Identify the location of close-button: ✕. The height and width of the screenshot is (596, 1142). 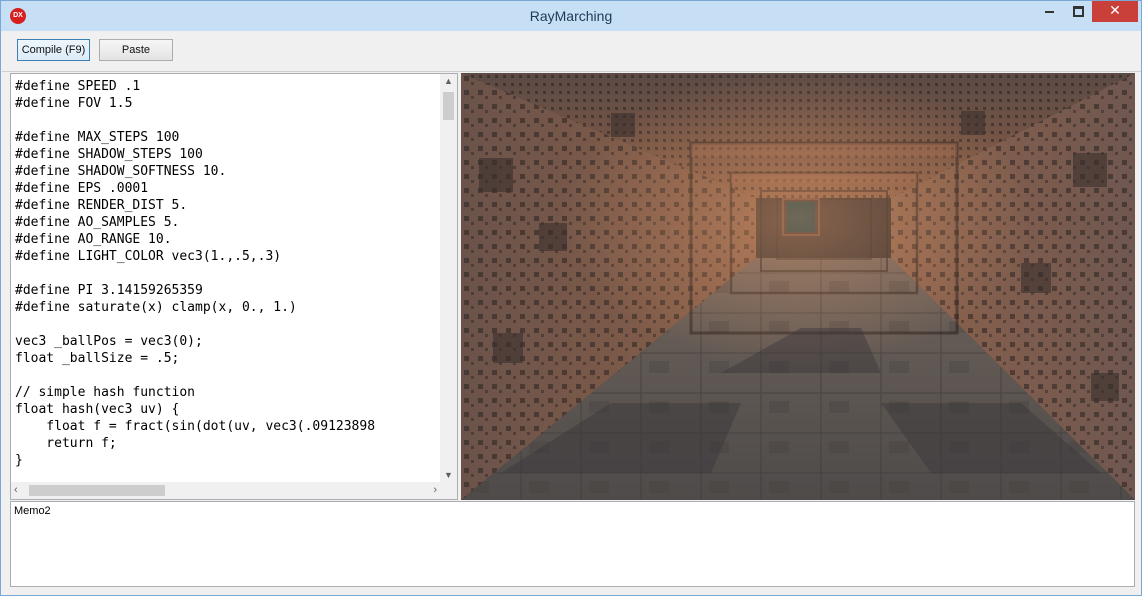
(1115, 11).